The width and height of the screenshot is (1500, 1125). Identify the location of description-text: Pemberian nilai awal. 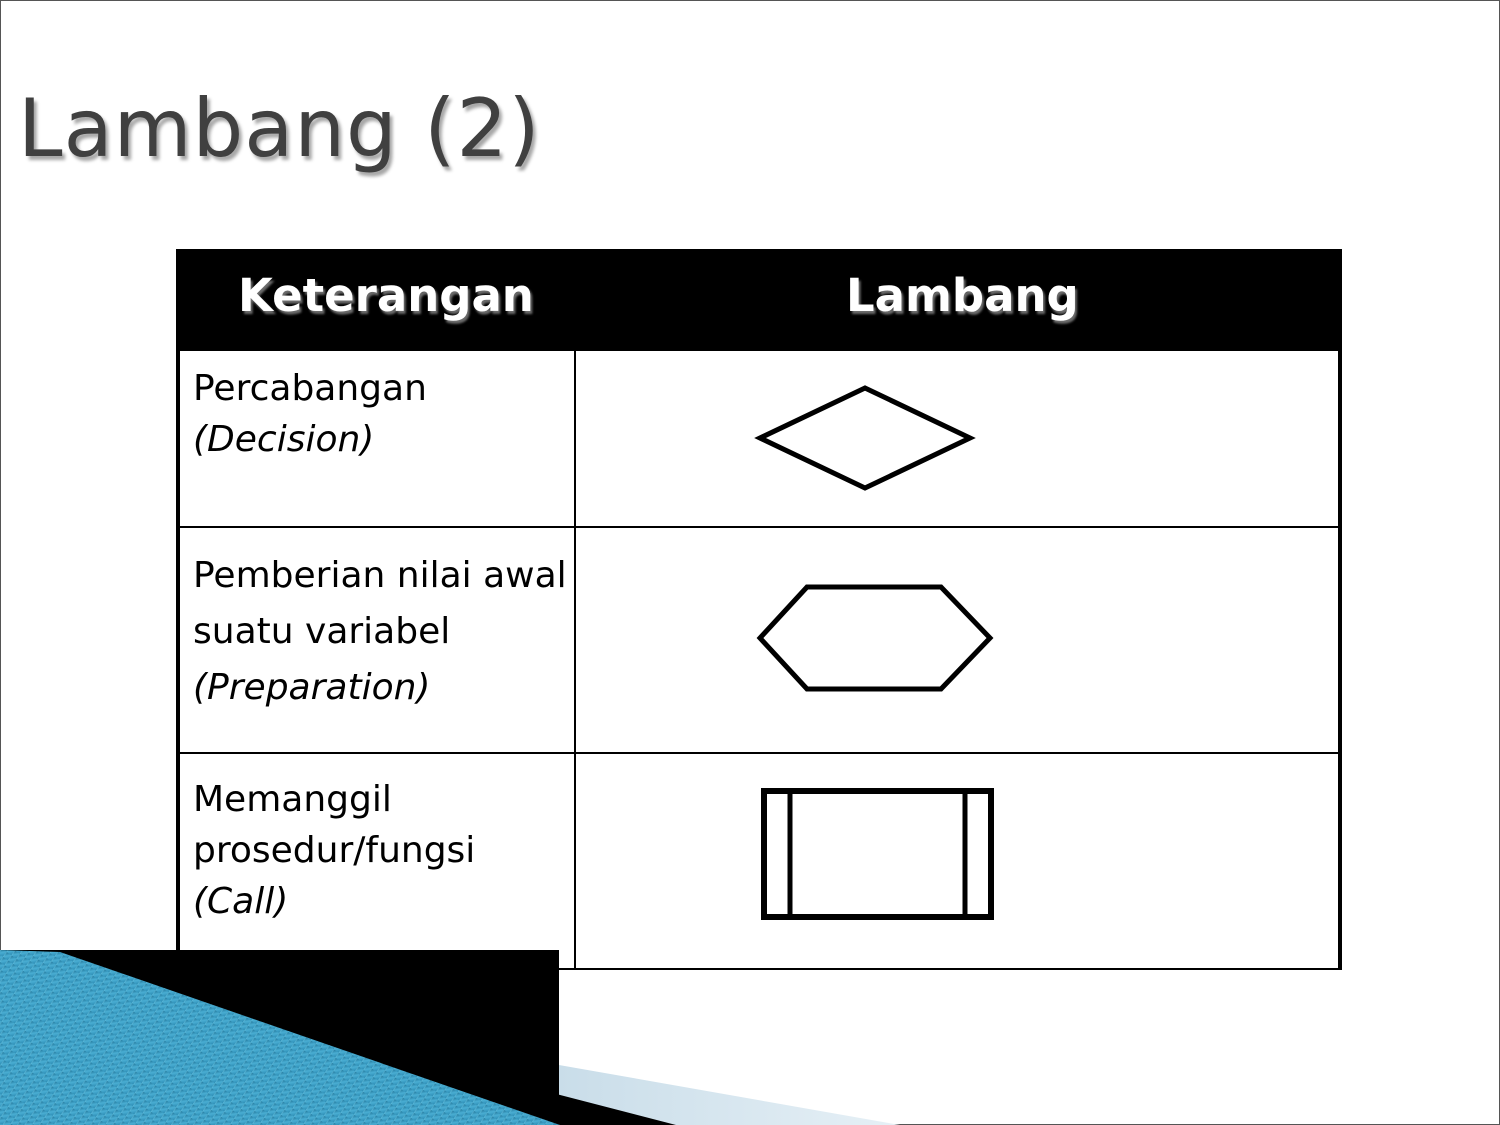
(380, 575).